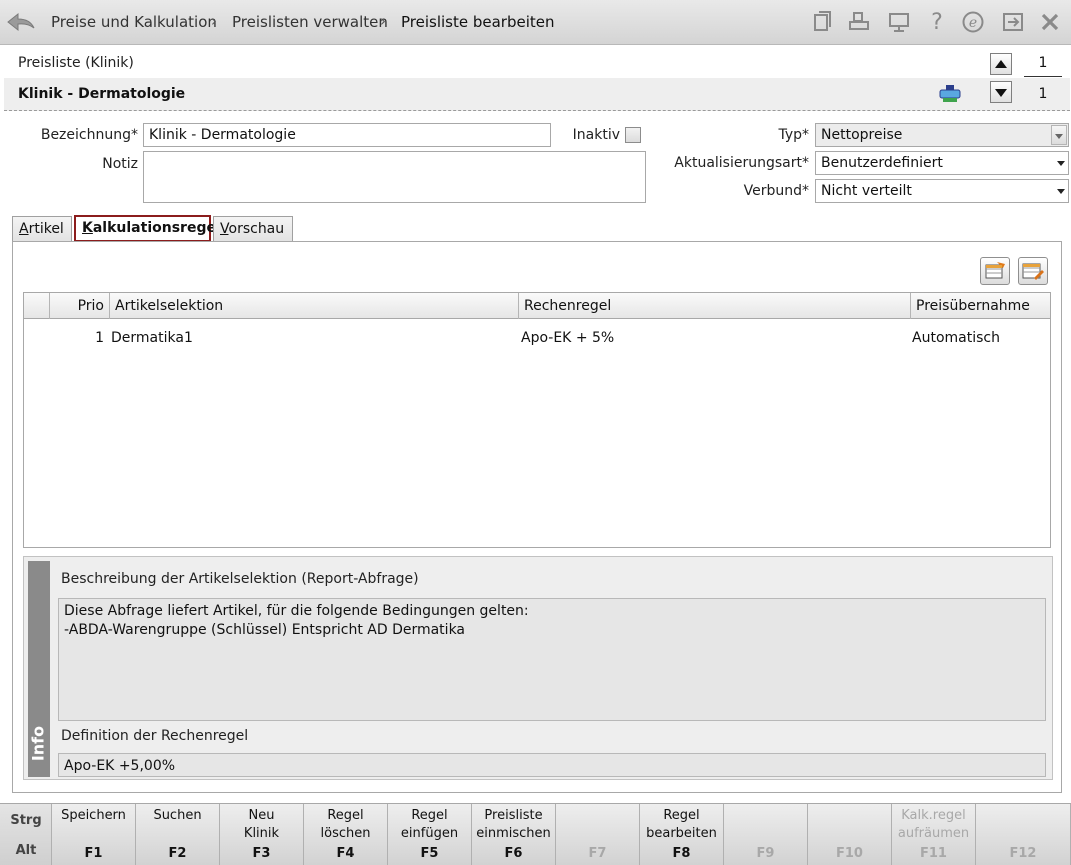 This screenshot has height=865, width=1071. What do you see at coordinates (94, 834) in the screenshot?
I see `function-key-f1: Speichern F1` at bounding box center [94, 834].